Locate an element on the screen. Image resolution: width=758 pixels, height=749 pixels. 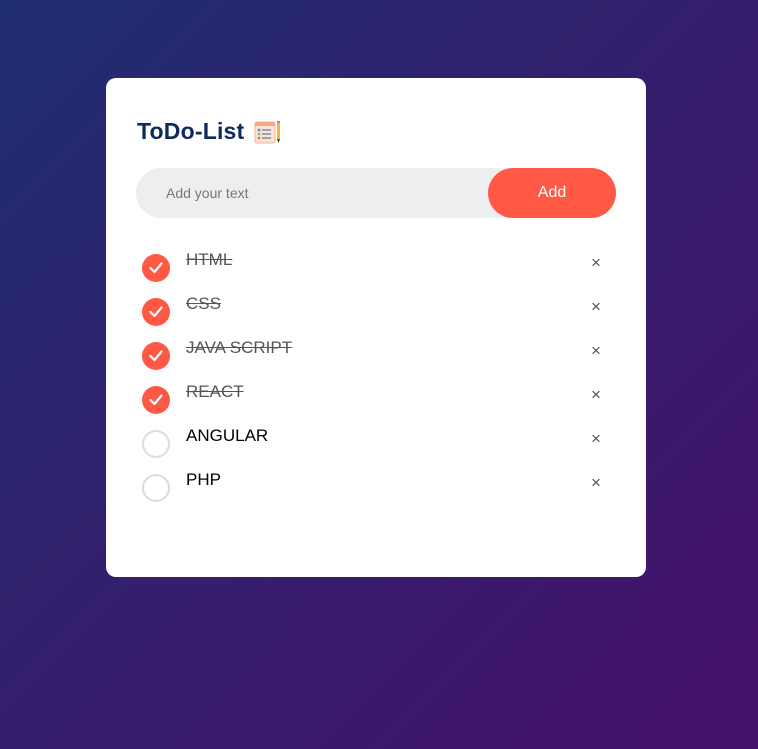
list-item: PHP × is located at coordinates (377, 494).